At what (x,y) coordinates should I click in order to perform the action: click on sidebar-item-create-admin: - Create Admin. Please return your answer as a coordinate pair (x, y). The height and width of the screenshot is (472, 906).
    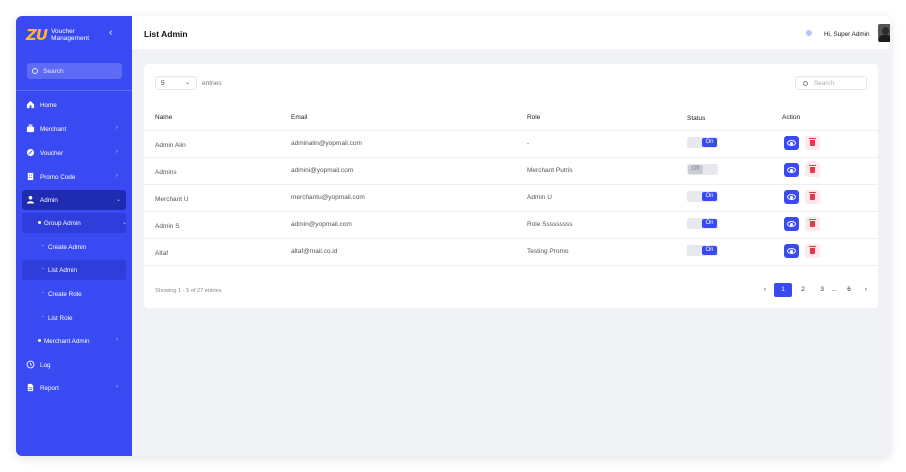
    Looking at the image, I should click on (74, 247).